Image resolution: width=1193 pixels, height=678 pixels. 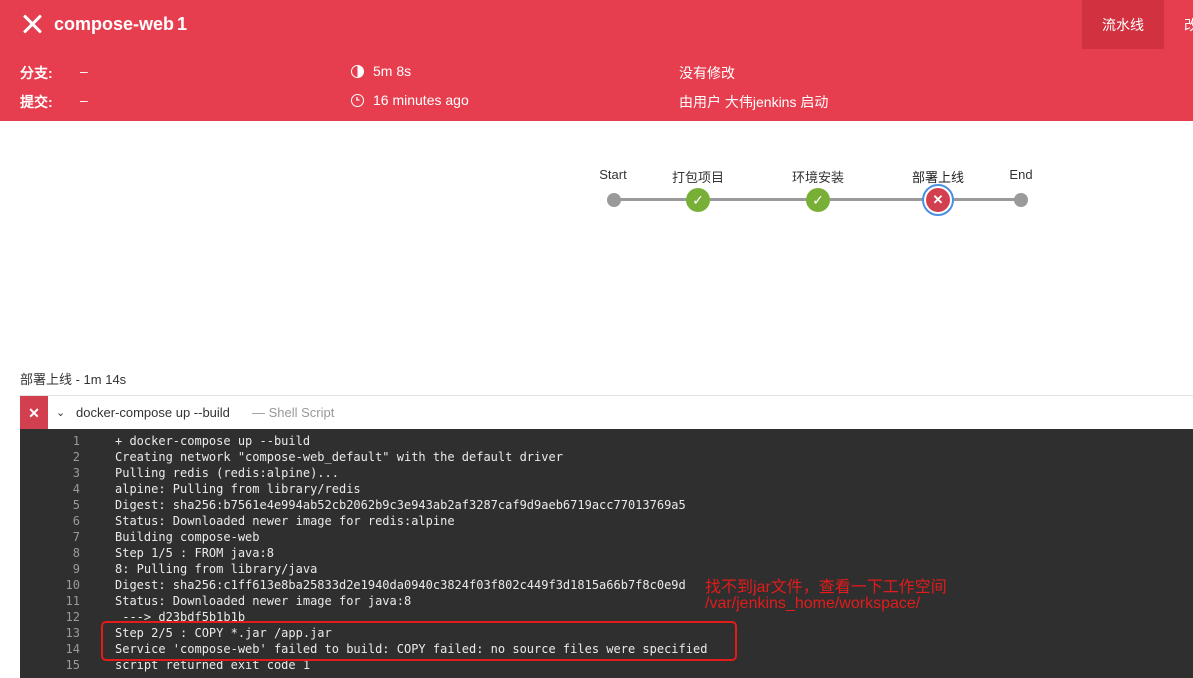 I want to click on line-number: 6, so click(x=76, y=521).